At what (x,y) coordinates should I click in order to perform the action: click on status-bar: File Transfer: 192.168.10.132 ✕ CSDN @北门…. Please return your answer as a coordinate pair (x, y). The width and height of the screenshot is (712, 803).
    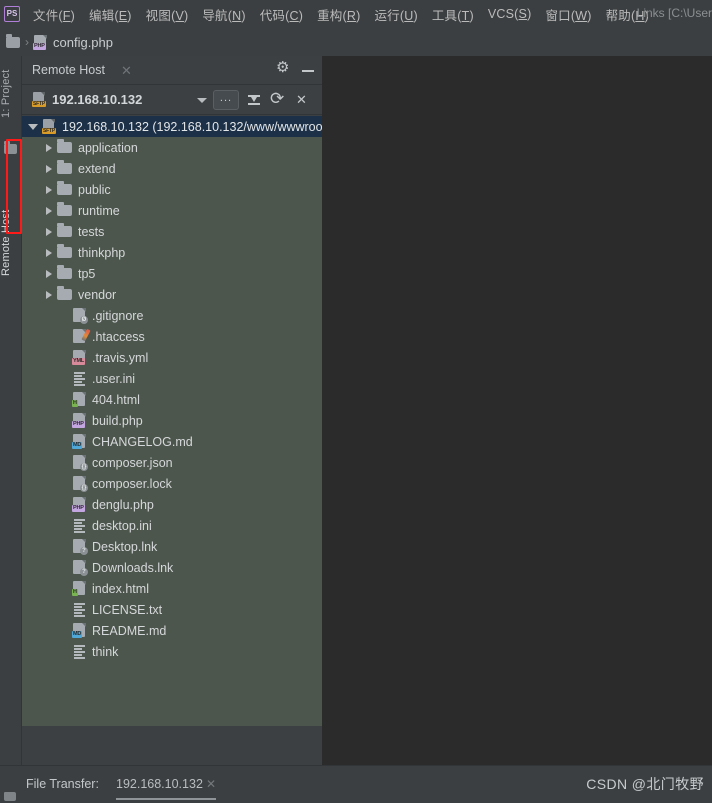
    Looking at the image, I should click on (356, 784).